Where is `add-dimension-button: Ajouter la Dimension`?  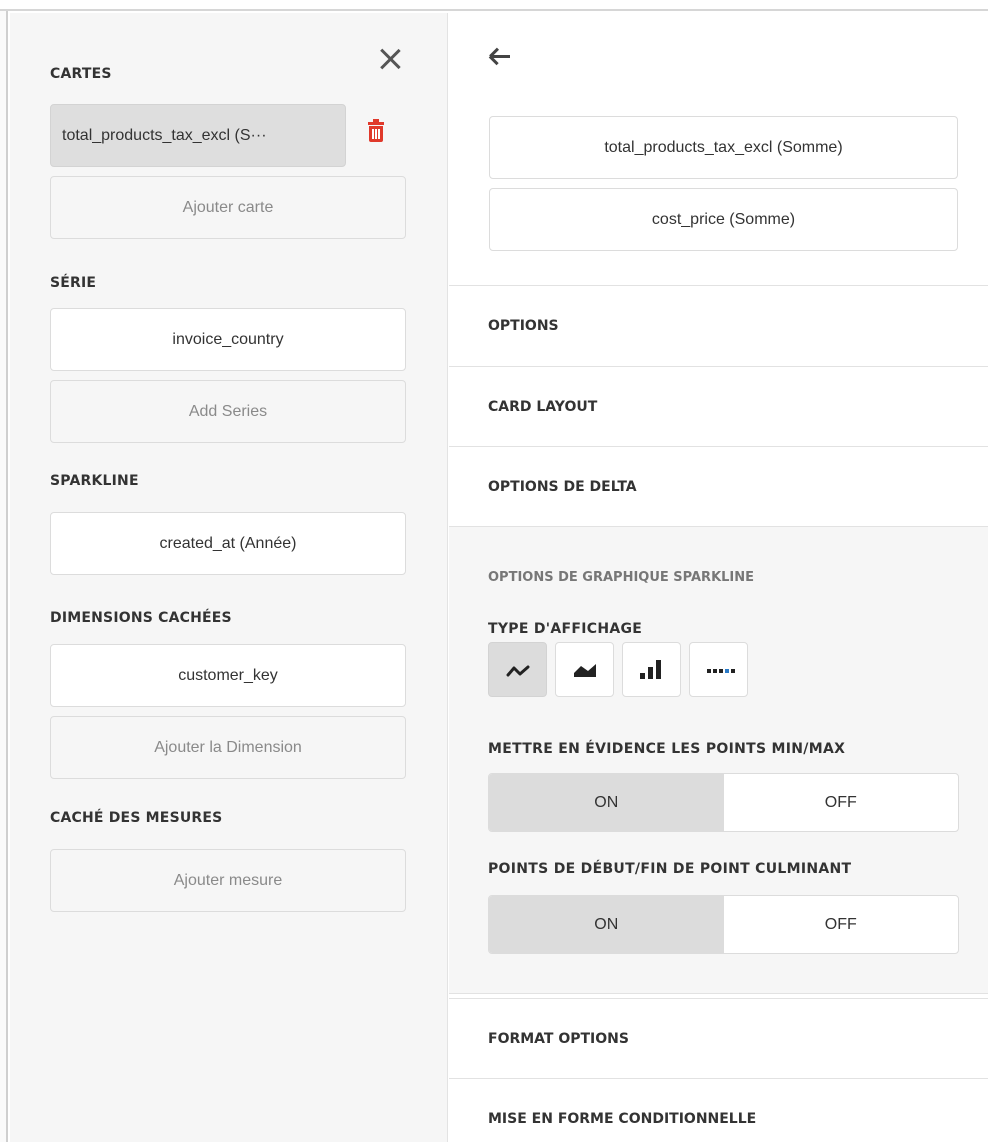
add-dimension-button: Ajouter la Dimension is located at coordinates (228, 747).